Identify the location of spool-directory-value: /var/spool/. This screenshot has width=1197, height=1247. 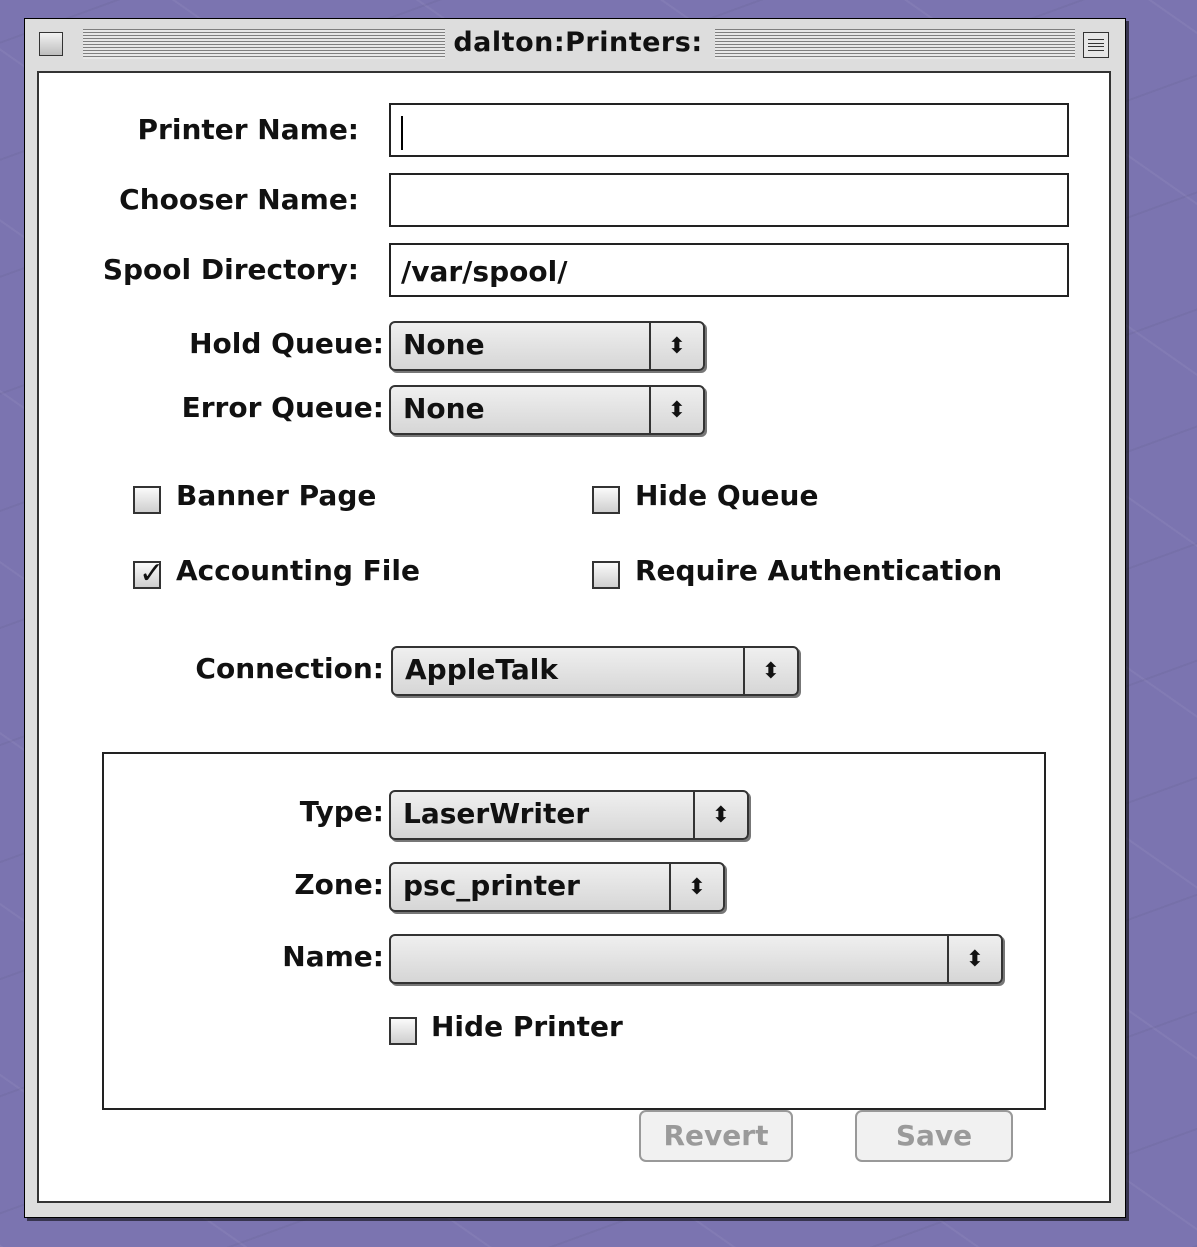
(484, 271).